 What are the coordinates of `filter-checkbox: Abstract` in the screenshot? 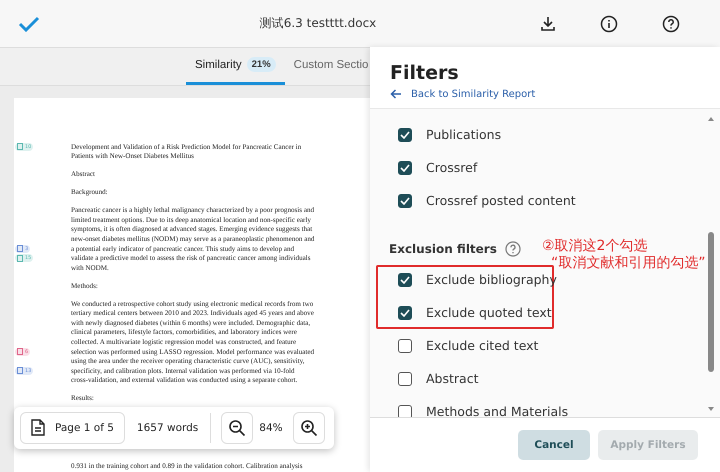 It's located at (438, 378).